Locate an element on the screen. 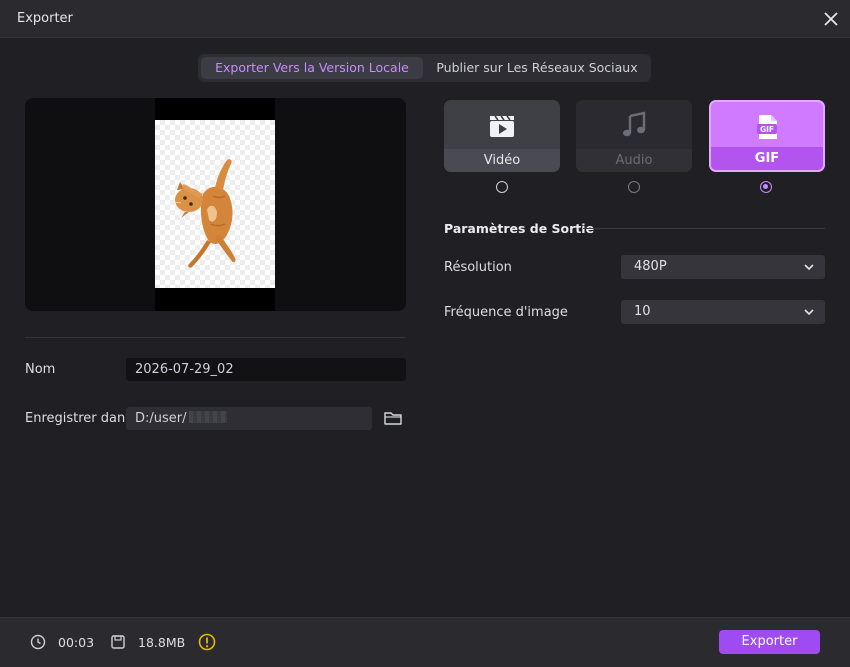 Image resolution: width=850 pixels, height=667 pixels. tab-publish-social: Publier sur Les Réseaux Sociaux is located at coordinates (537, 68).